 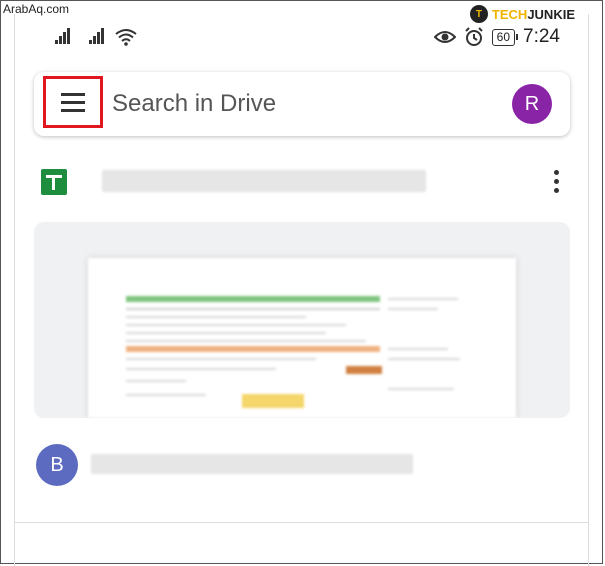 What do you see at coordinates (73, 102) in the screenshot?
I see `hamburger-menu-icon` at bounding box center [73, 102].